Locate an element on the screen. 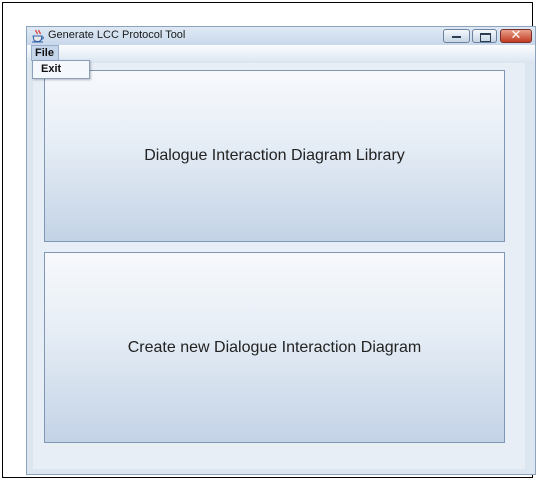  menu-item-exit: Exit is located at coordinates (61, 69).